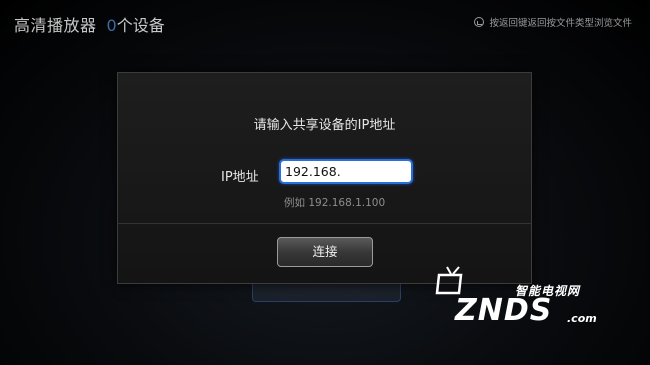 The height and width of the screenshot is (365, 650). What do you see at coordinates (479, 22) in the screenshot?
I see `back-circle-icon` at bounding box center [479, 22].